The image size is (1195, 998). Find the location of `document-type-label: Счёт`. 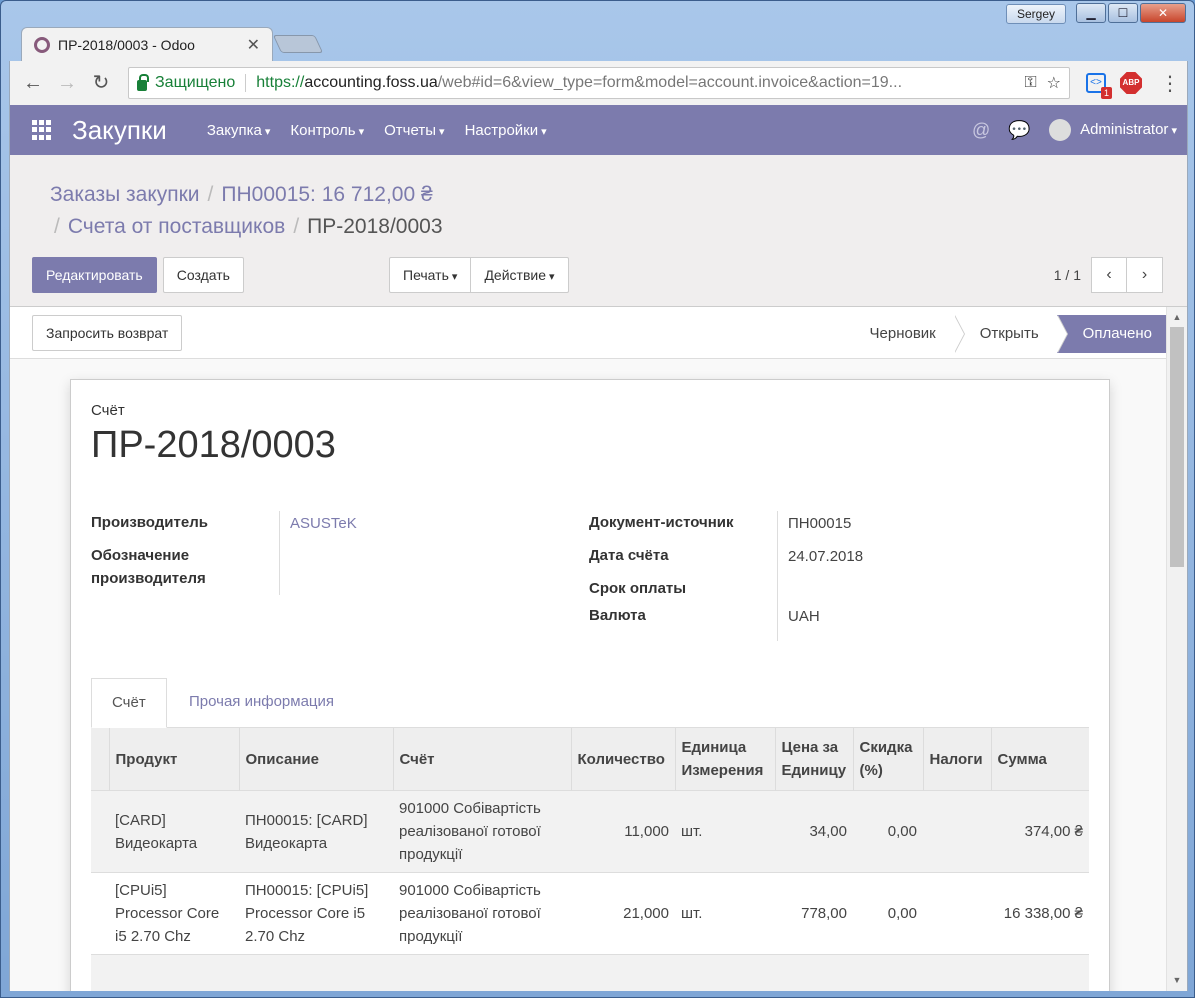

document-type-label: Счёт is located at coordinates (108, 410).